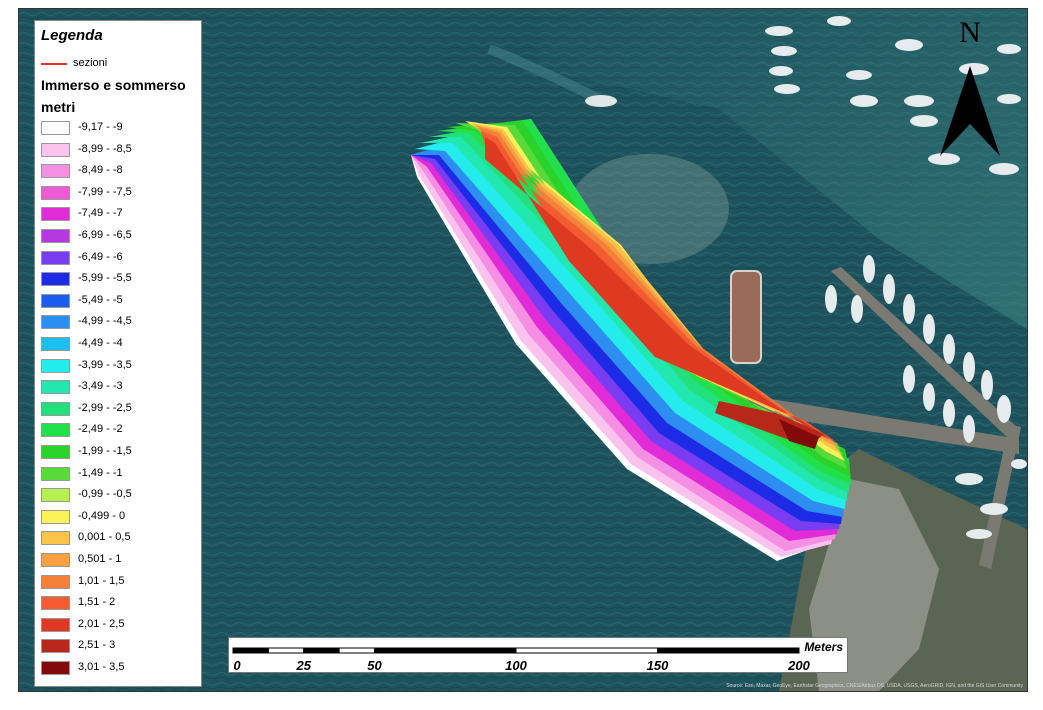 This screenshot has width=1043, height=710. I want to click on scale-tick-label: 50, so click(374, 665).